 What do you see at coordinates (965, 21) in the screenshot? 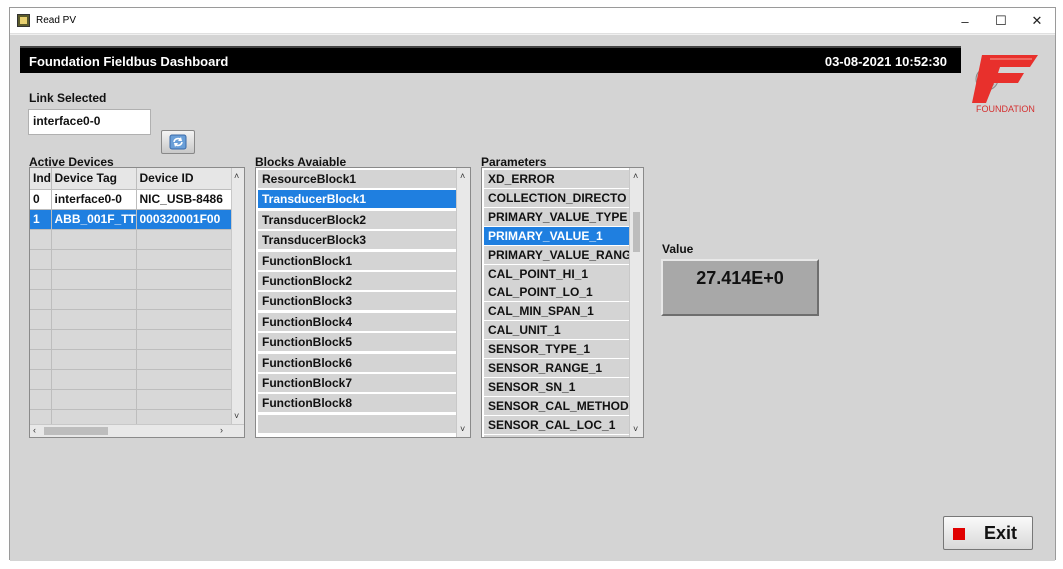
I see `minimize-button: –` at bounding box center [965, 21].